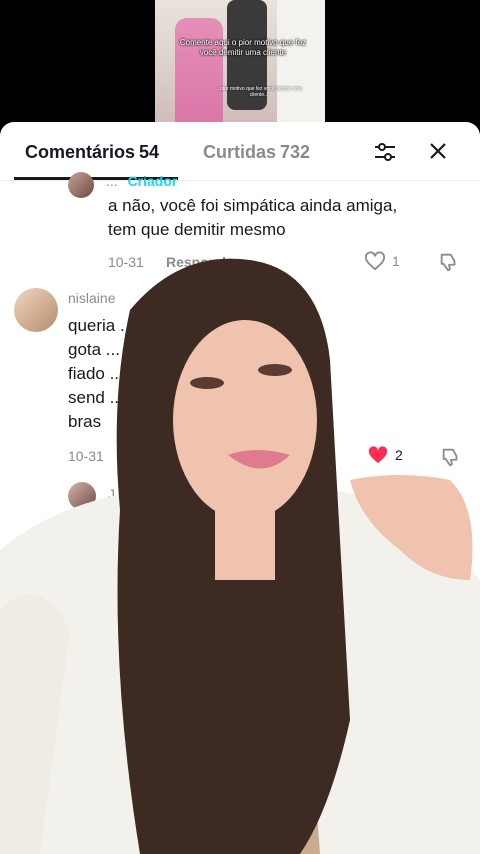 This screenshot has width=480, height=854. Describe the element at coordinates (368, 517) in the screenshot. I see `comment-text: ...trabalho de` at that location.